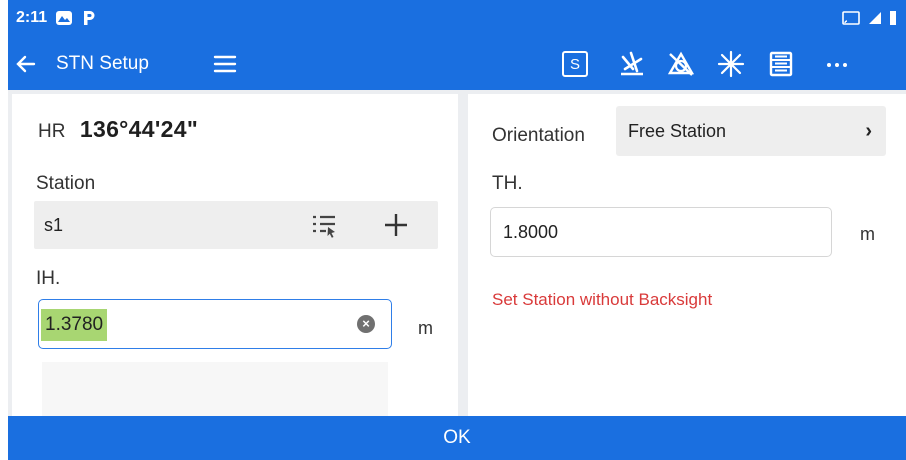 The width and height of the screenshot is (906, 460). What do you see at coordinates (531, 232) in the screenshot?
I see `th-value: 1.8000` at bounding box center [531, 232].